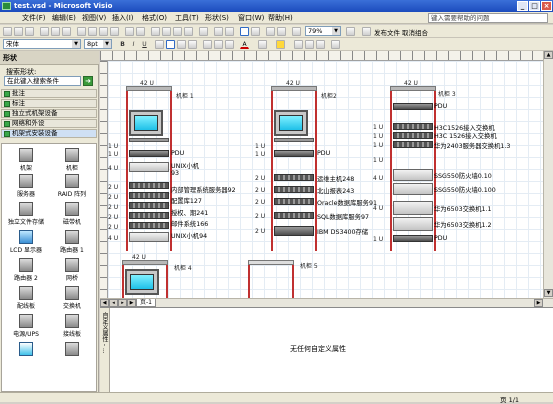 The width and height of the screenshot is (553, 404). I want to click on italic-button: I, so click(133, 44).